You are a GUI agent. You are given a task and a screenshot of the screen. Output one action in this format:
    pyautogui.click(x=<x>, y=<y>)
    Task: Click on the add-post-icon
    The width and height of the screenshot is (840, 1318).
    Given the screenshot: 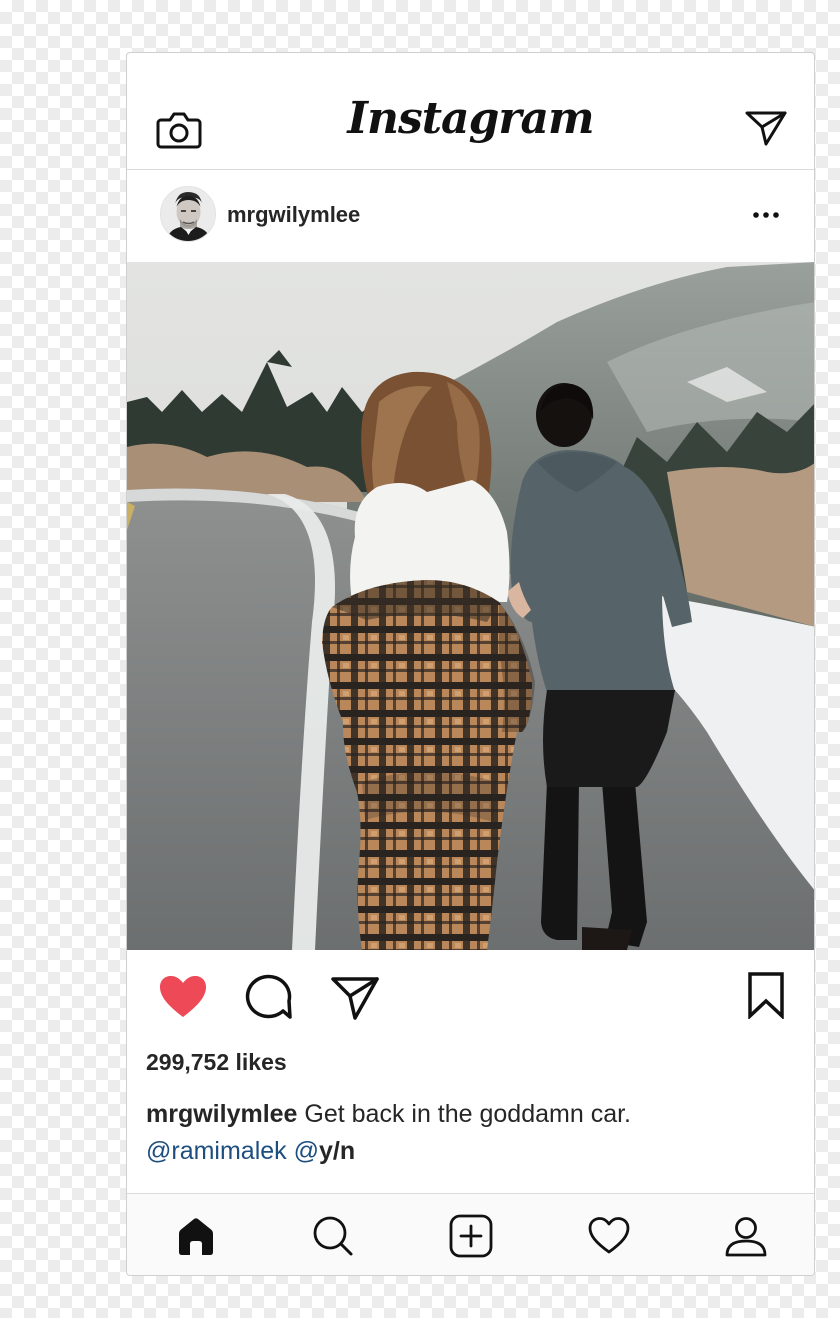 What is the action you would take?
    pyautogui.click(x=471, y=1236)
    